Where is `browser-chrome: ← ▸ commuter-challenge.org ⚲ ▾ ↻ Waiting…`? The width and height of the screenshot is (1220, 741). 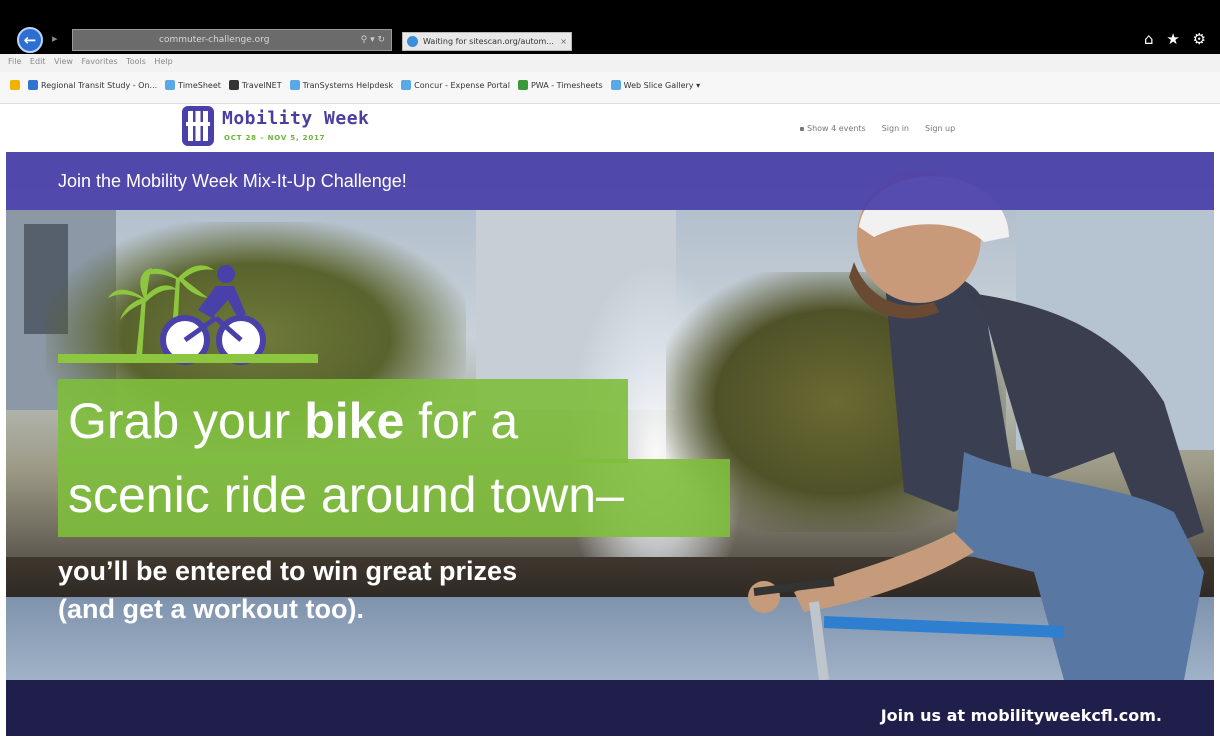
browser-chrome: ← ▸ commuter-challenge.org ⚲ ▾ ↻ Waiting… is located at coordinates (610, 52).